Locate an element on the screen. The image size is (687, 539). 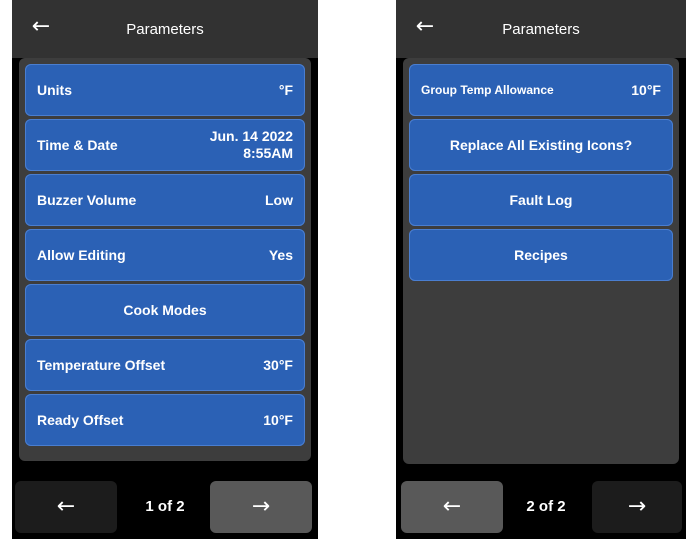
row-label: Time & Date is located at coordinates (77, 145).